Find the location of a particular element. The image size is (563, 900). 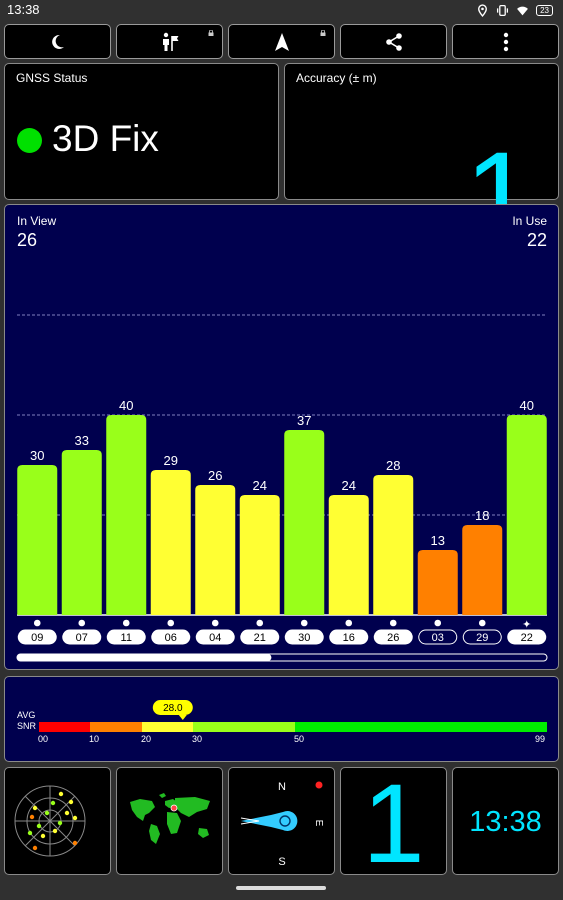

bar-value-label: 24 is located at coordinates (260, 485).